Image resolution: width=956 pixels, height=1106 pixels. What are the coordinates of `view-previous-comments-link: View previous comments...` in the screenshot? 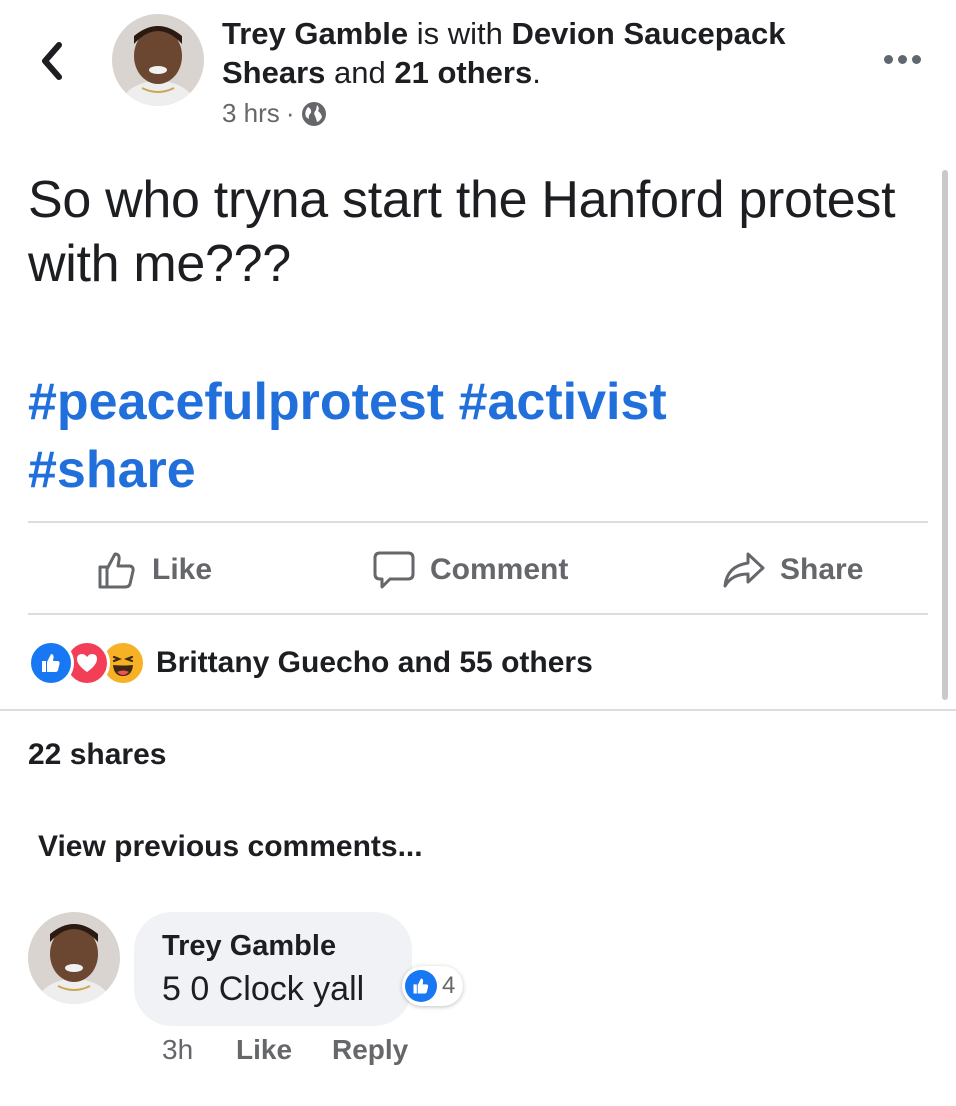 It's located at (230, 847).